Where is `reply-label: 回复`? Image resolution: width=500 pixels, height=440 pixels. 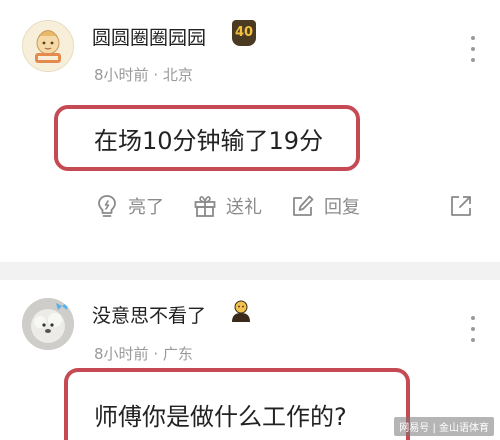 reply-label: 回复 is located at coordinates (342, 207).